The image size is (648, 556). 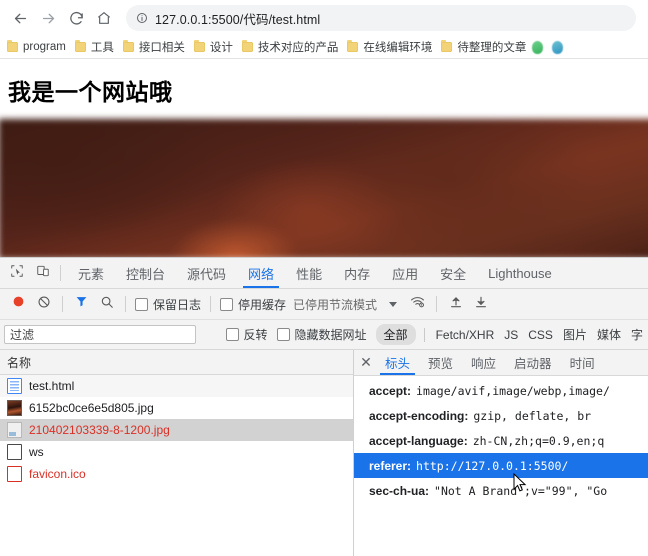 What do you see at coordinates (399, 490) in the screenshot?
I see `header-key: sec-ch-ua:` at bounding box center [399, 490].